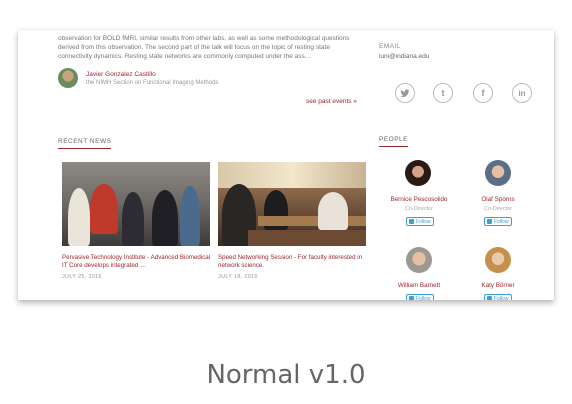 This screenshot has width=572, height=404. What do you see at coordinates (152, 74) in the screenshot?
I see `speaker-name: Javier Gonzalez Castillo` at bounding box center [152, 74].